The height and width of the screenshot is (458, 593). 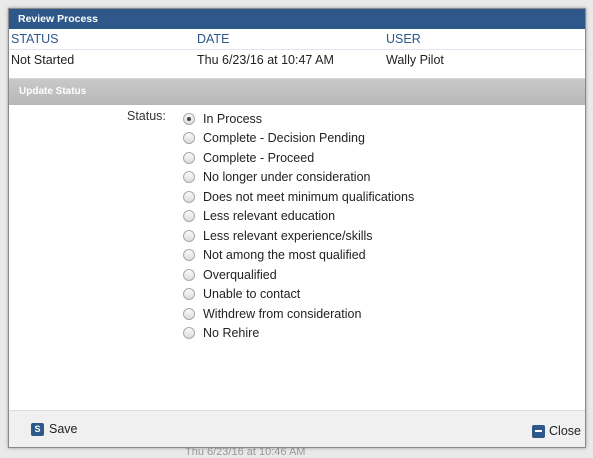 I want to click on radio-option-label: Less relevant experience/skills, so click(x=288, y=235).